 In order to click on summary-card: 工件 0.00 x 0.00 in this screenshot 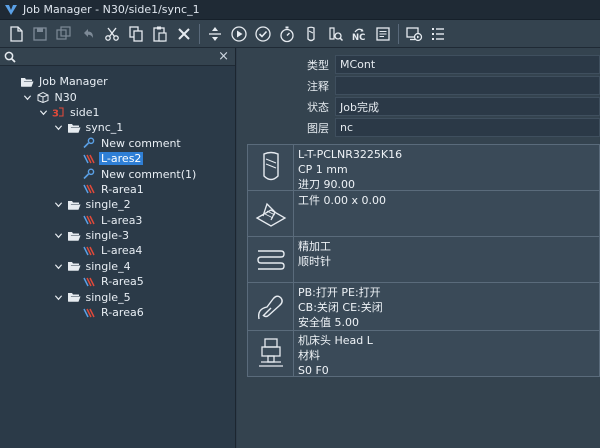, I will do `click(423, 214)`.